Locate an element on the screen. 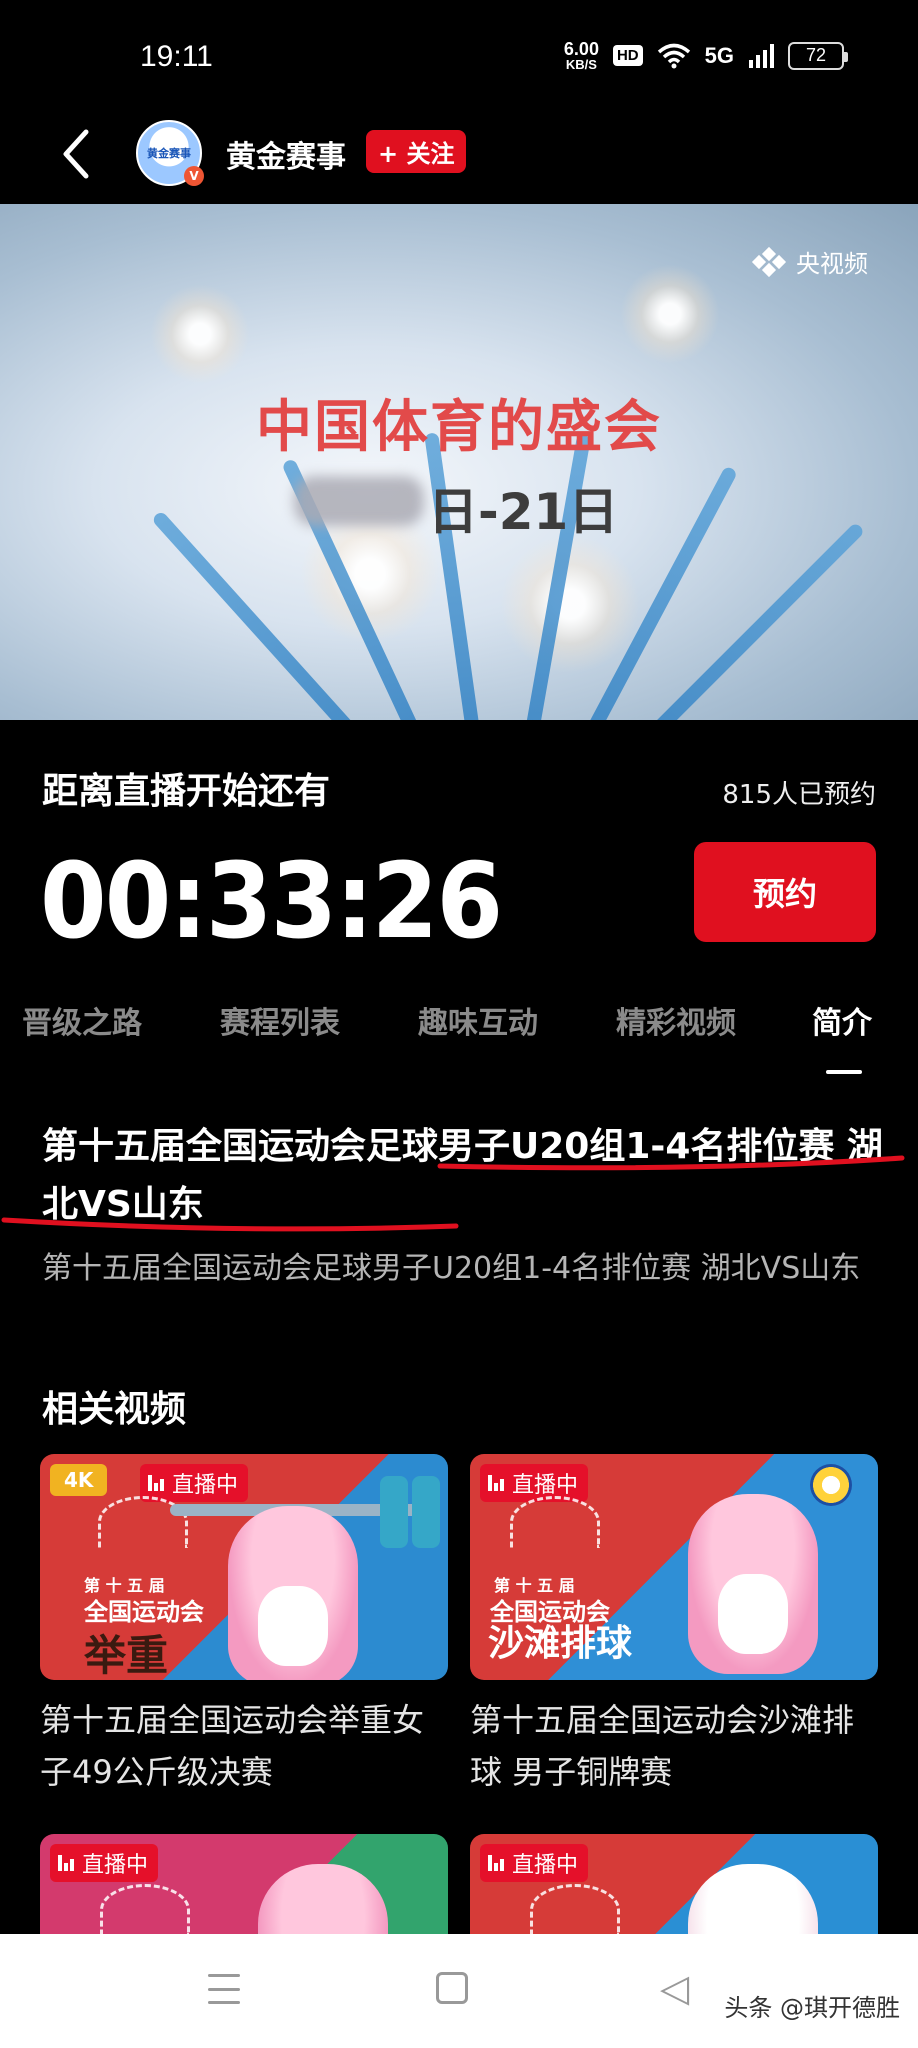 The height and width of the screenshot is (2048, 918). banner-date-text: 日-21日 is located at coordinates (523, 512).